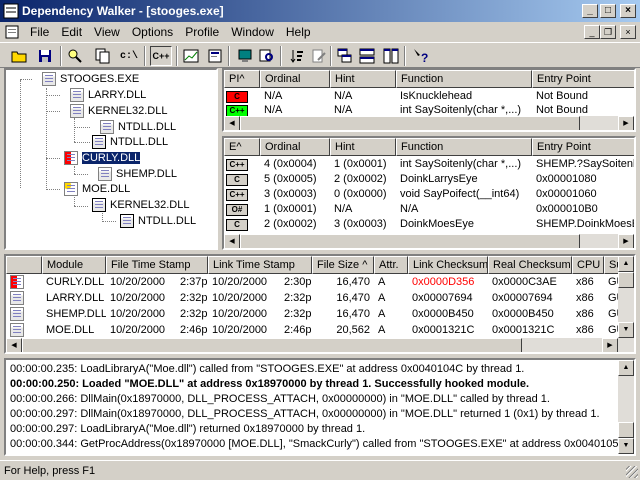 The width and height of the screenshot is (640, 480). I want to click on module-icon, so click(17, 298).